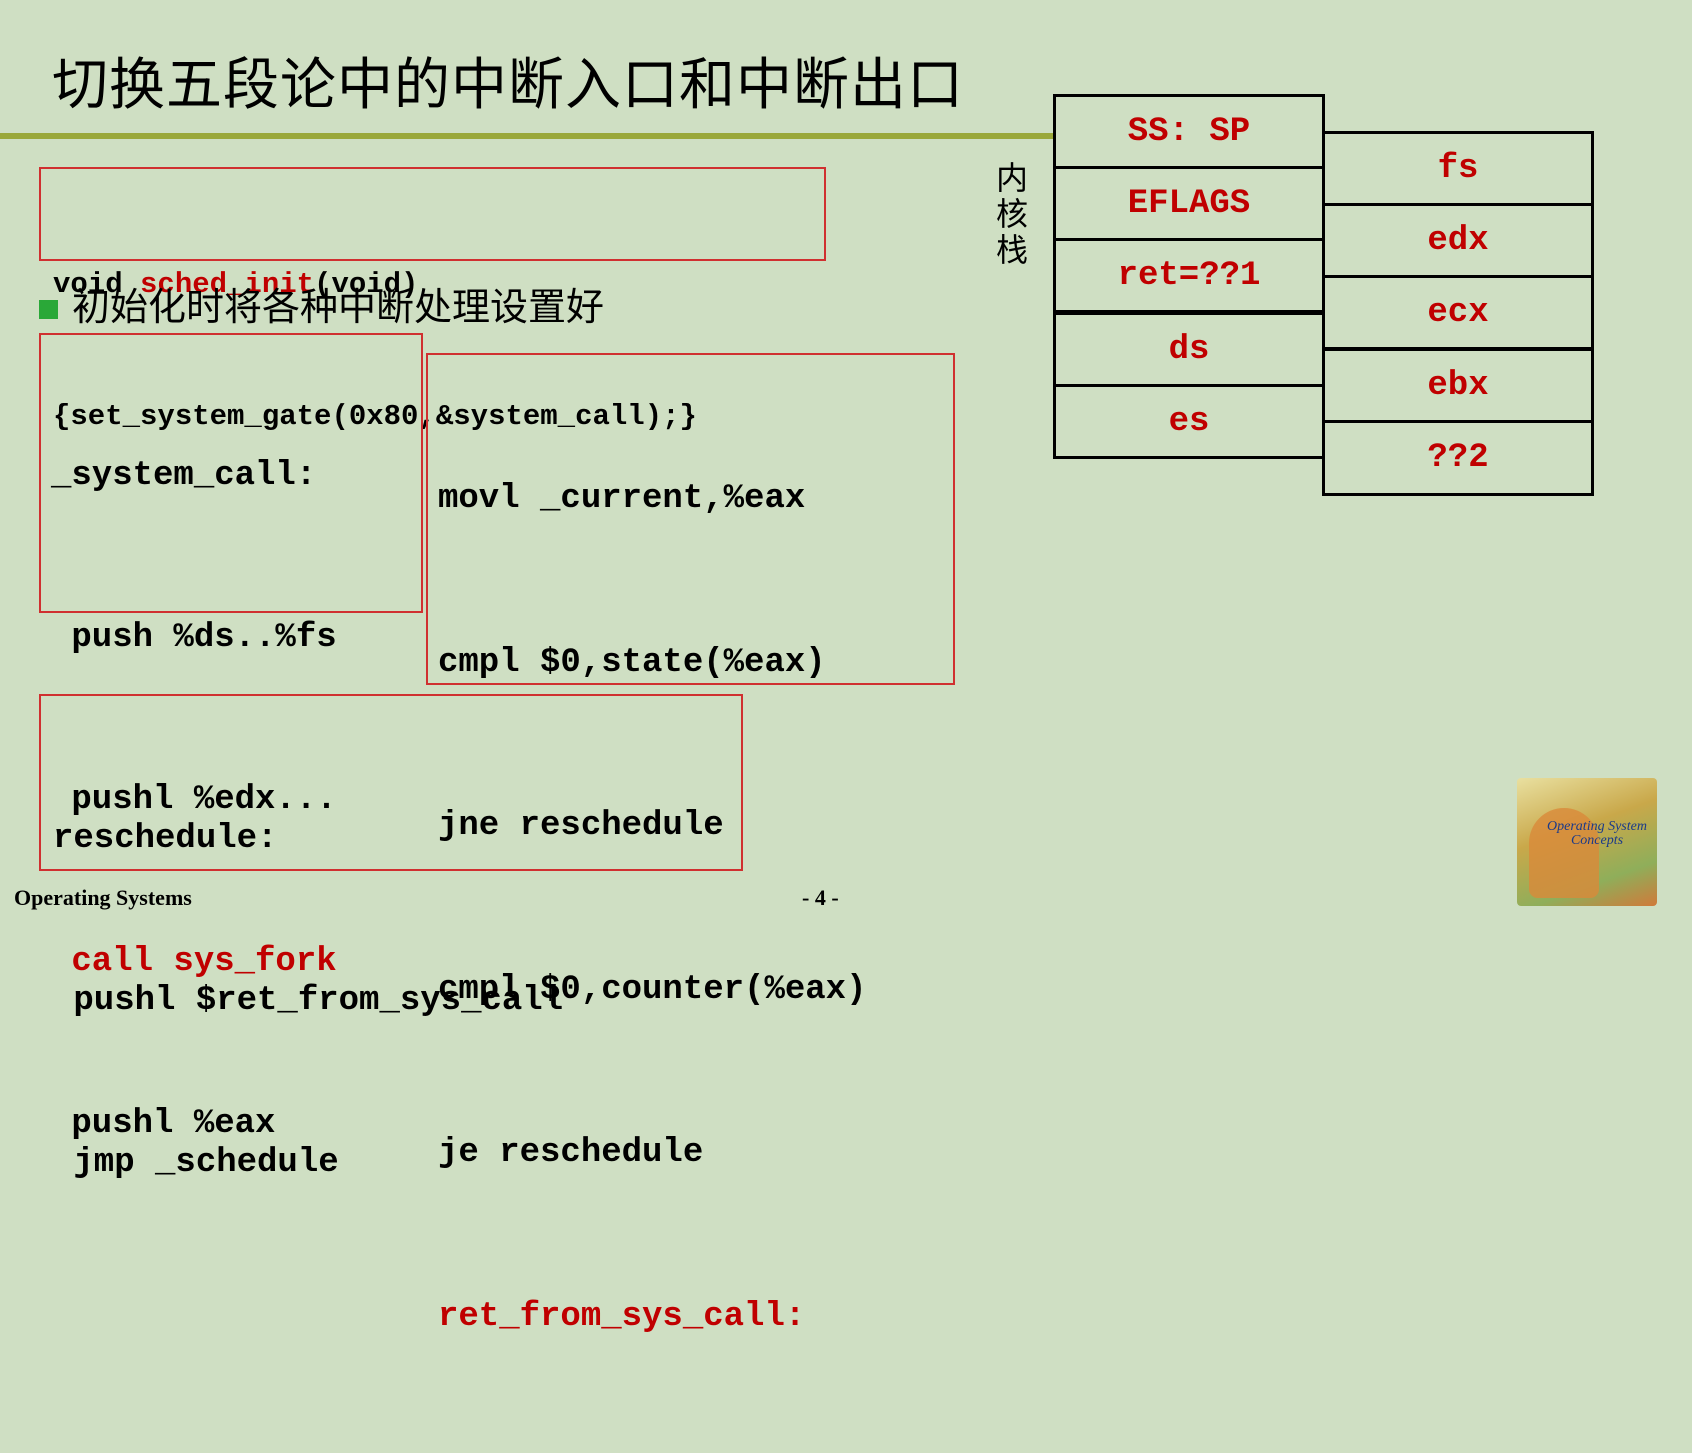 This screenshot has width=1692, height=1453. Describe the element at coordinates (103, 897) in the screenshot. I see `footer-course-name: Operating Systems` at that location.